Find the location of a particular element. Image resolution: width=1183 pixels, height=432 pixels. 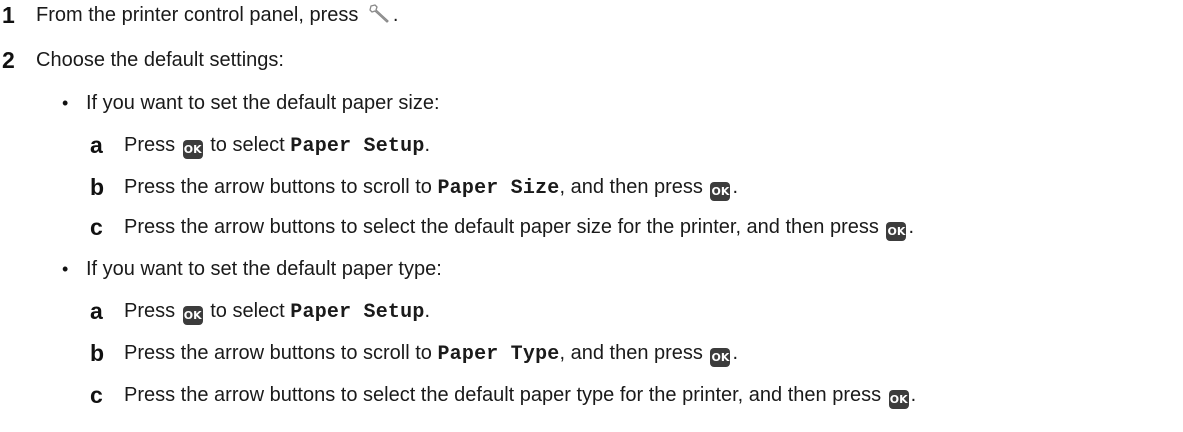

step-text: From the printer control panel, press . is located at coordinates (217, 15).